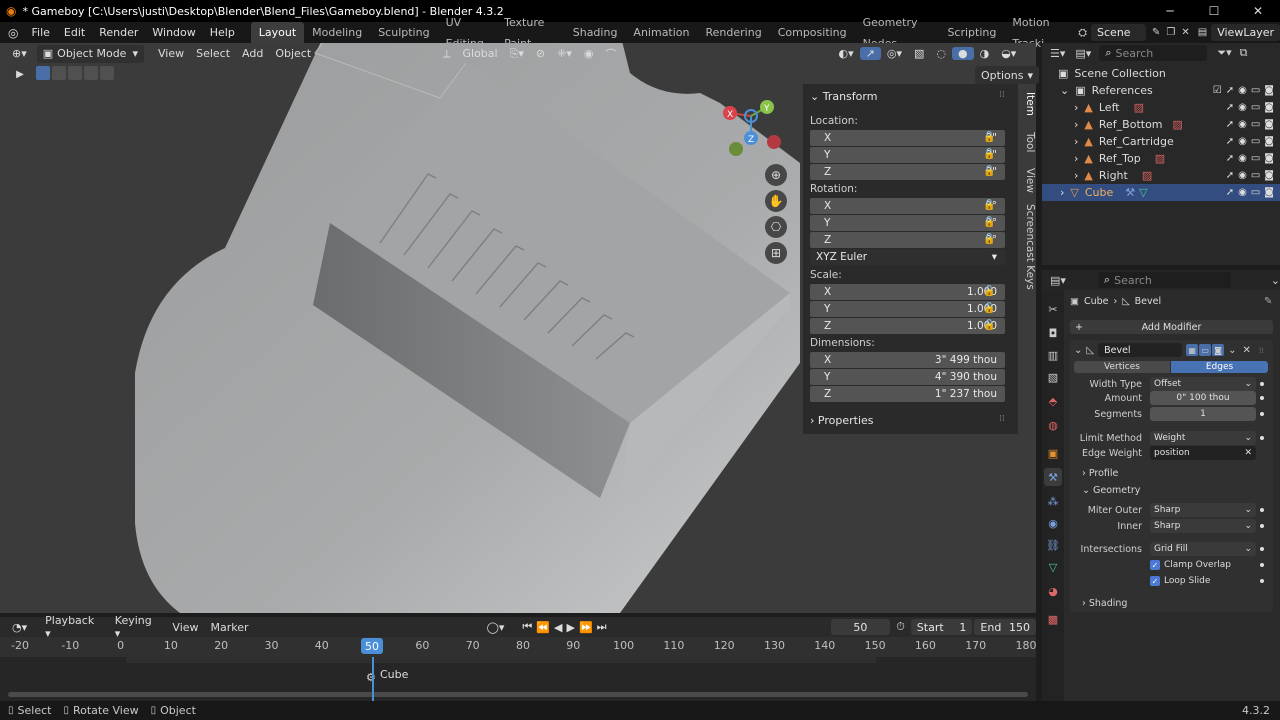 The height and width of the screenshot is (720, 1280). What do you see at coordinates (564, 53) in the screenshot?
I see `snap-target-icon: ⁜▾` at bounding box center [564, 53].